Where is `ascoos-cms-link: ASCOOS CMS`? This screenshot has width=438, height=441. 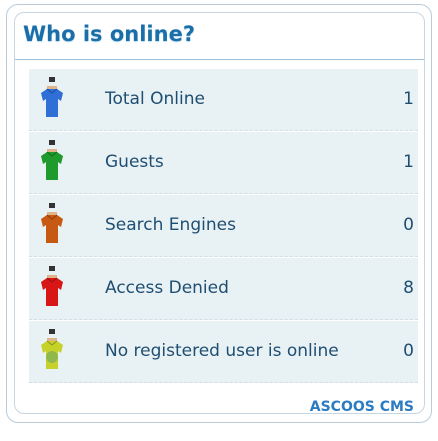 ascoos-cms-link: ASCOOS CMS is located at coordinates (362, 407).